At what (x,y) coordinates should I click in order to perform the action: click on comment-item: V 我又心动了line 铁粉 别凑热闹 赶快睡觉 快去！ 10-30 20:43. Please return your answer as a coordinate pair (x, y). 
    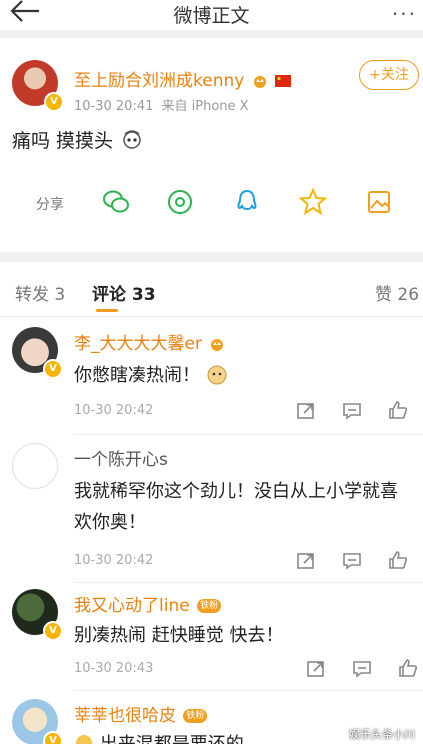
    Looking at the image, I should click on (211, 637).